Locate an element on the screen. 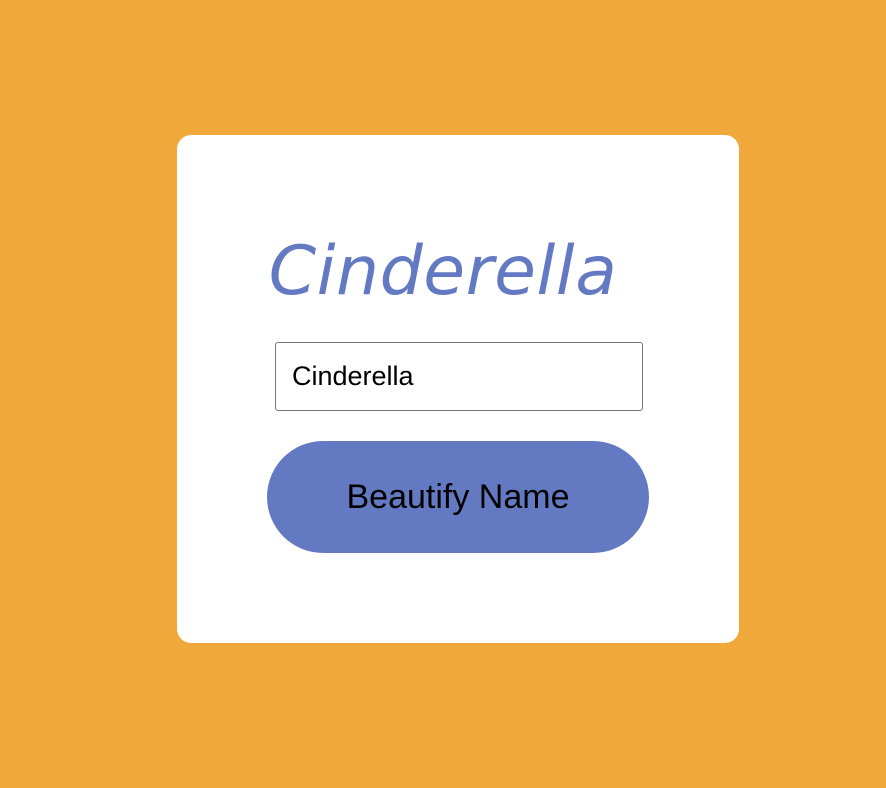 Image resolution: width=886 pixels, height=788 pixels. beautify-name-button: Beautify Name is located at coordinates (458, 497).